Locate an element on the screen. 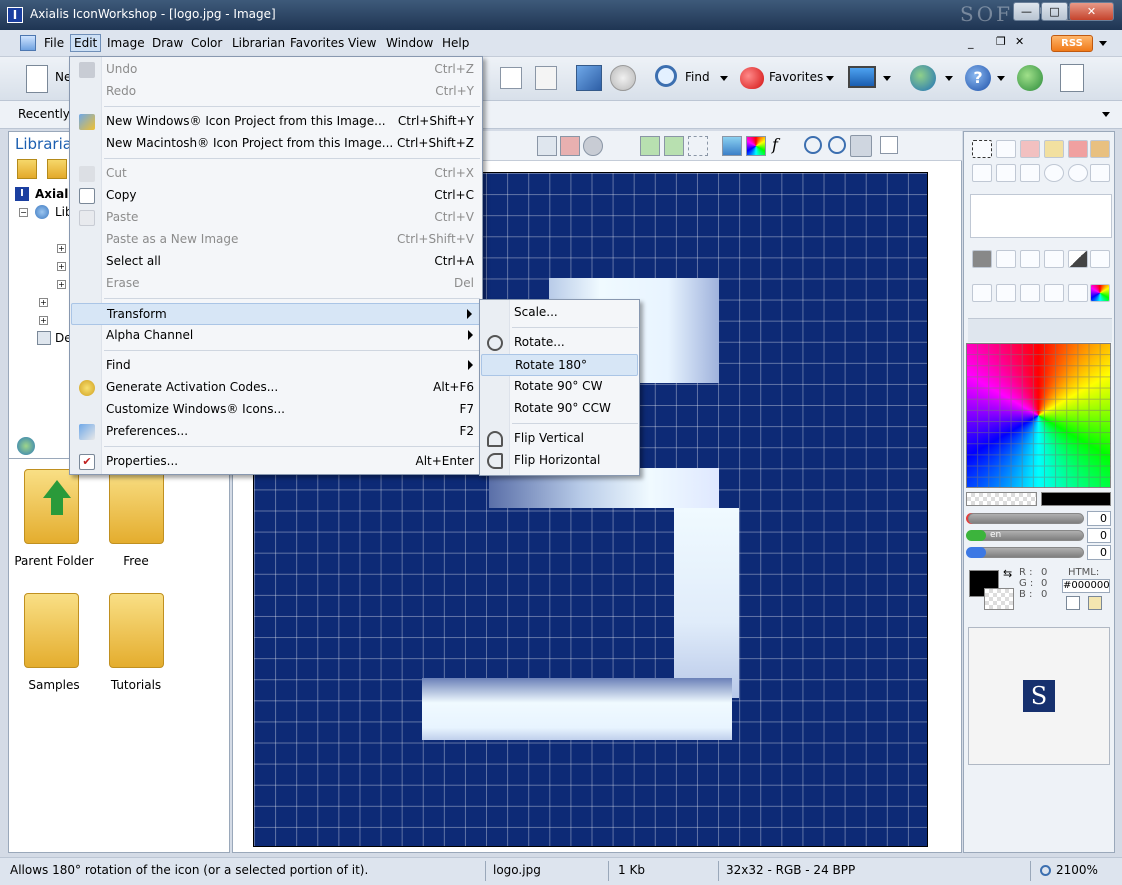 The width and height of the screenshot is (1122, 885). menu-item-redo: Redo Ctrl+Y is located at coordinates (276, 92).